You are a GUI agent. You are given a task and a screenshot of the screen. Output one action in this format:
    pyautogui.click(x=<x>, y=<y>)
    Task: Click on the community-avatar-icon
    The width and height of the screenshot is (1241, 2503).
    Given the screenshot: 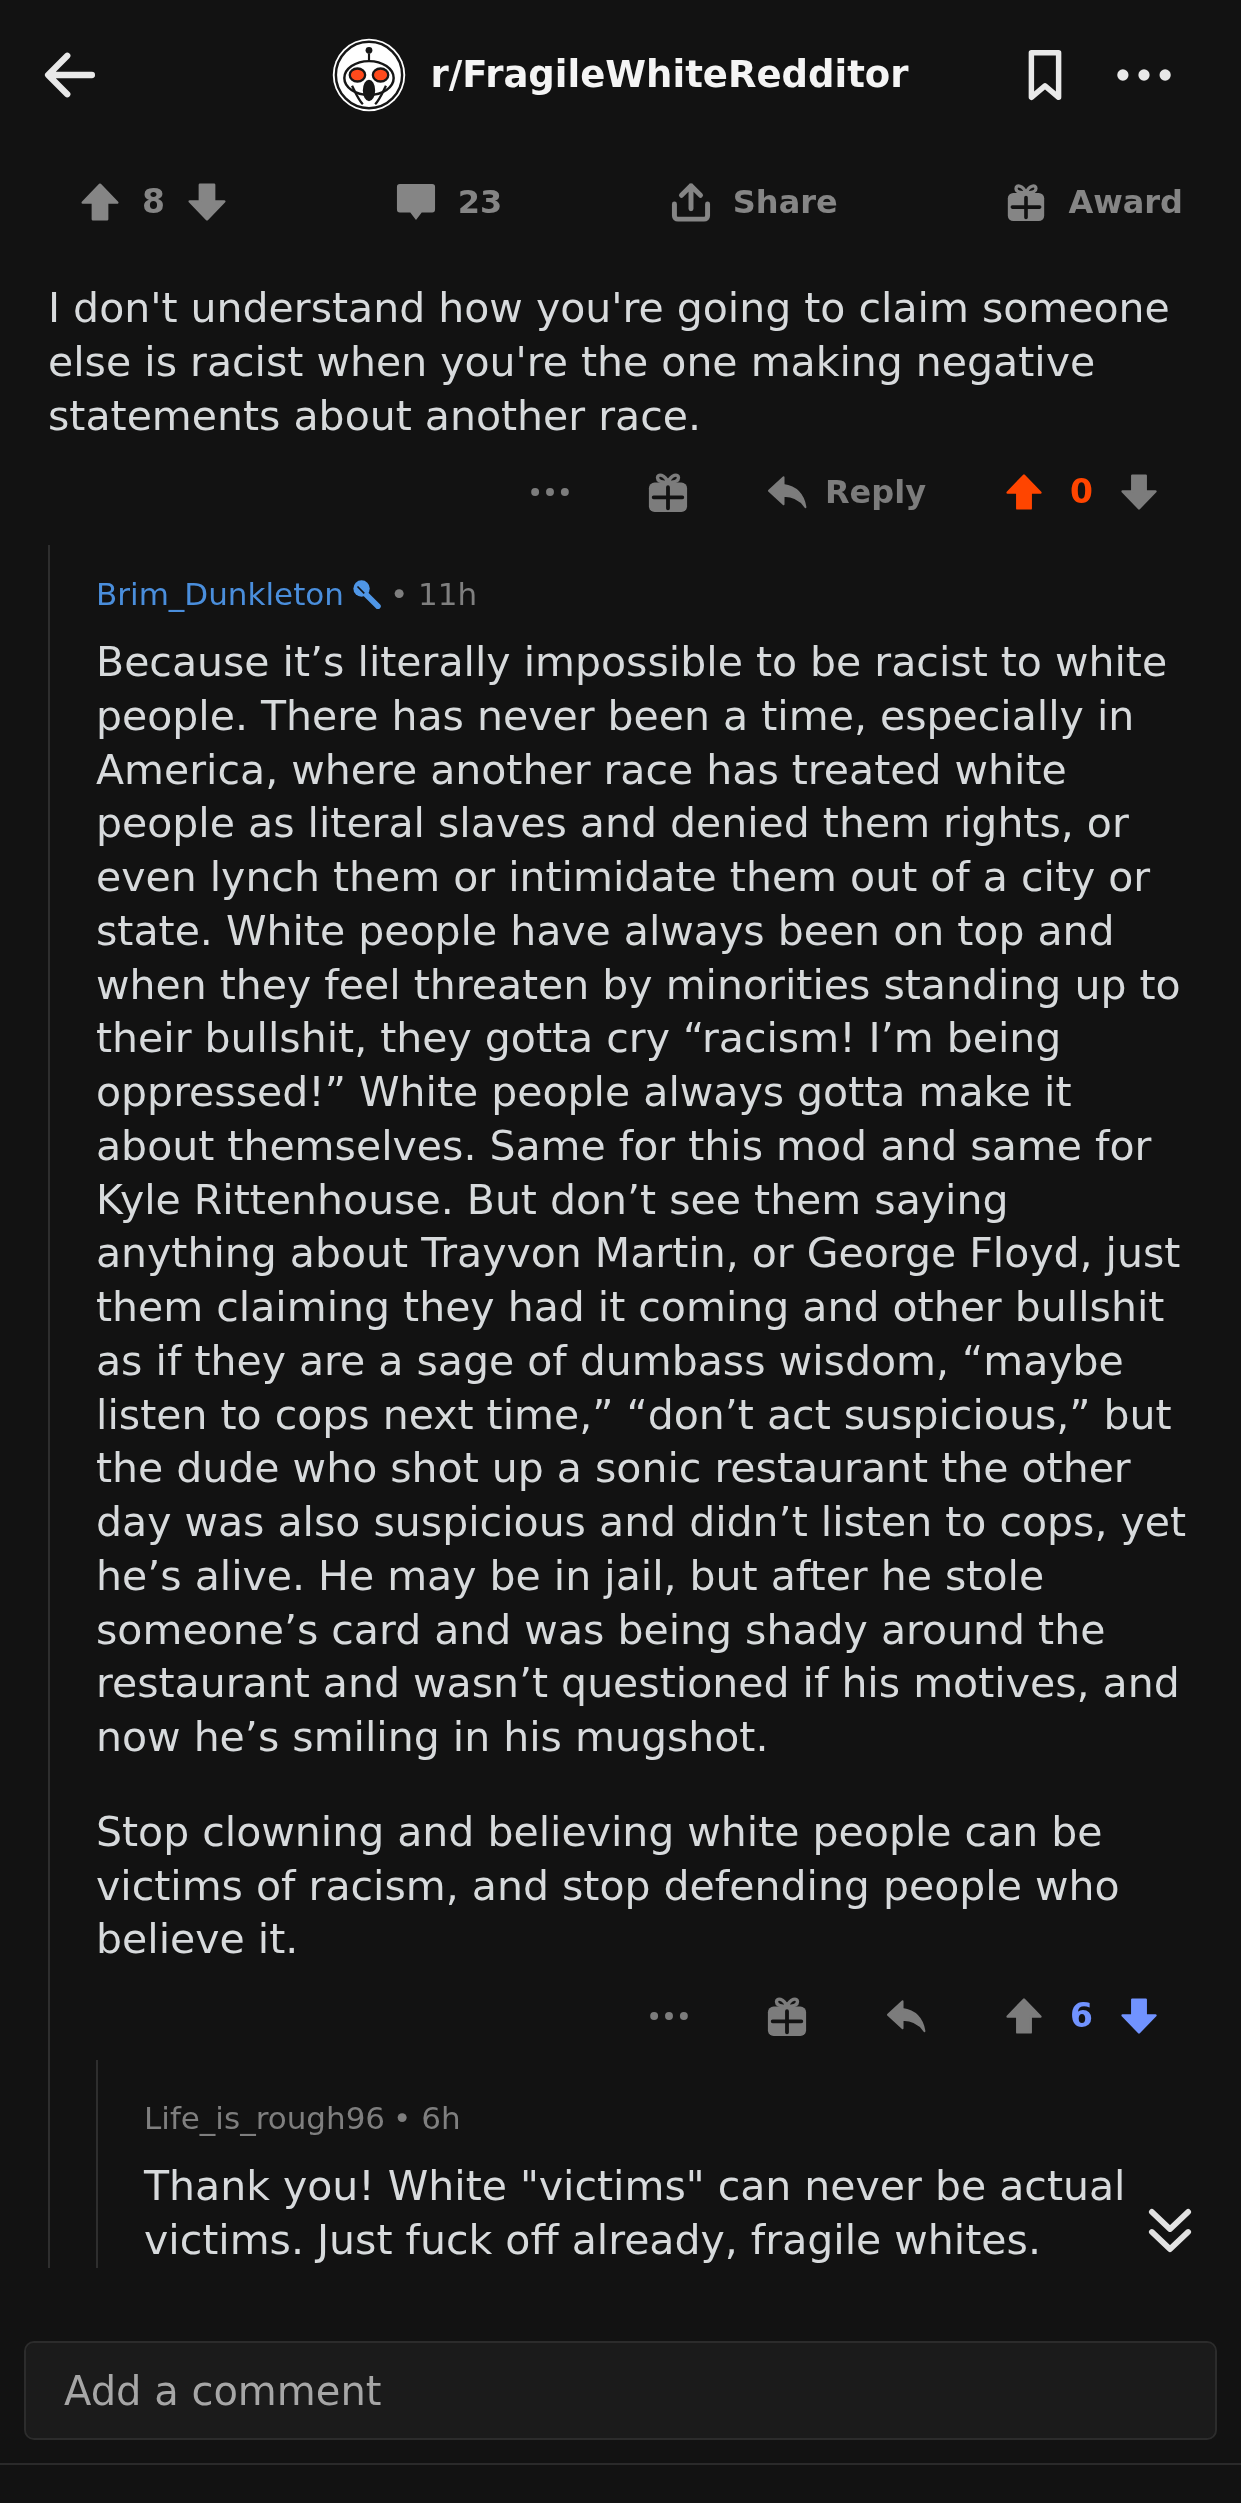 What is the action you would take?
    pyautogui.click(x=369, y=75)
    